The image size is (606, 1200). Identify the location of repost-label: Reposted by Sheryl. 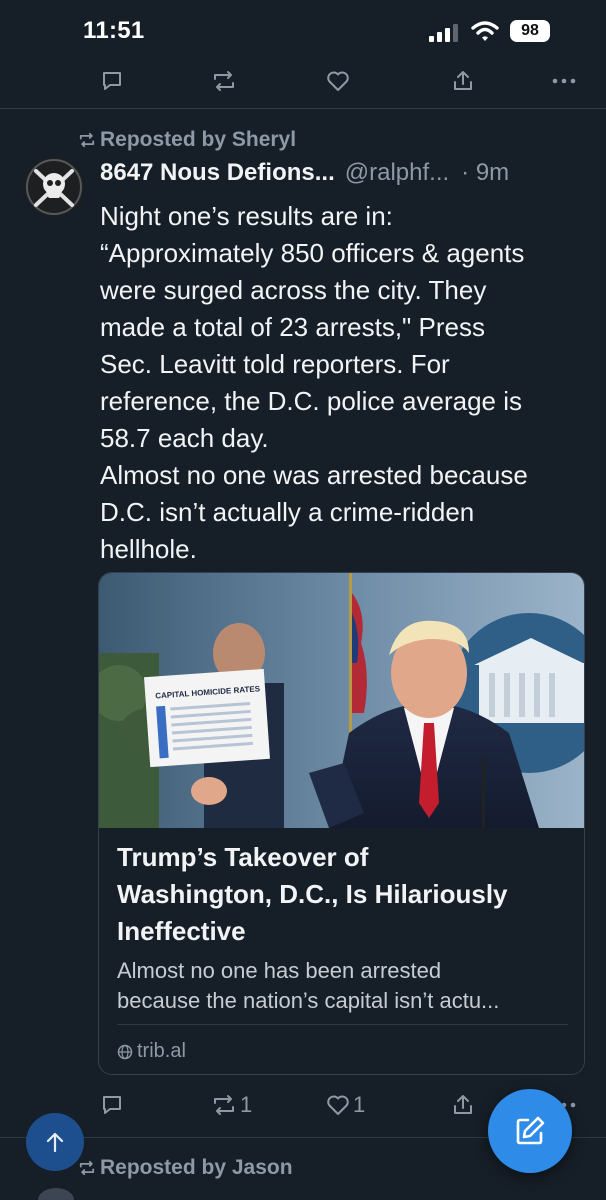
(198, 139).